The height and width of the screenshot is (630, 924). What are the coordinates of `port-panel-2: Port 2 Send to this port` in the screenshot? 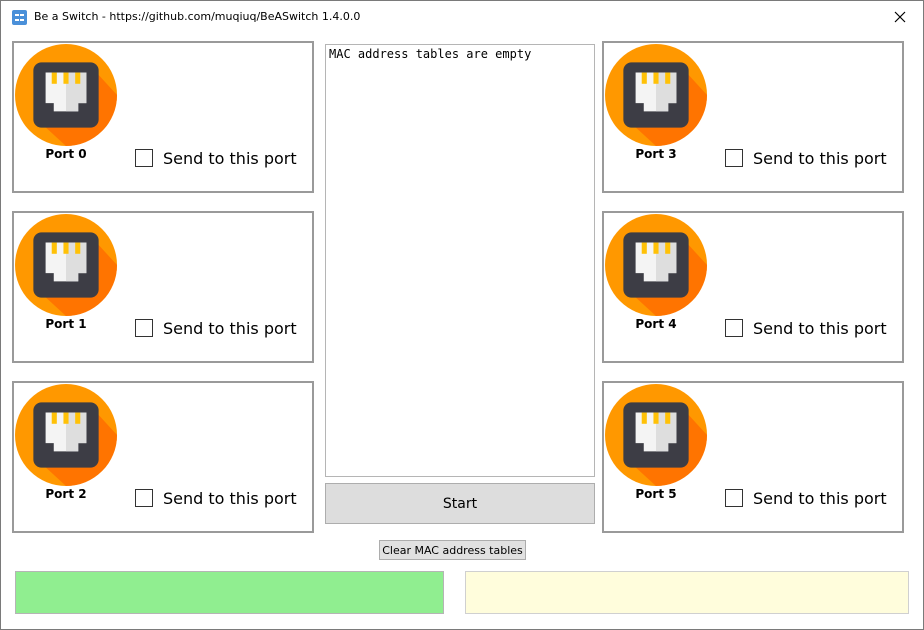 It's located at (163, 457).